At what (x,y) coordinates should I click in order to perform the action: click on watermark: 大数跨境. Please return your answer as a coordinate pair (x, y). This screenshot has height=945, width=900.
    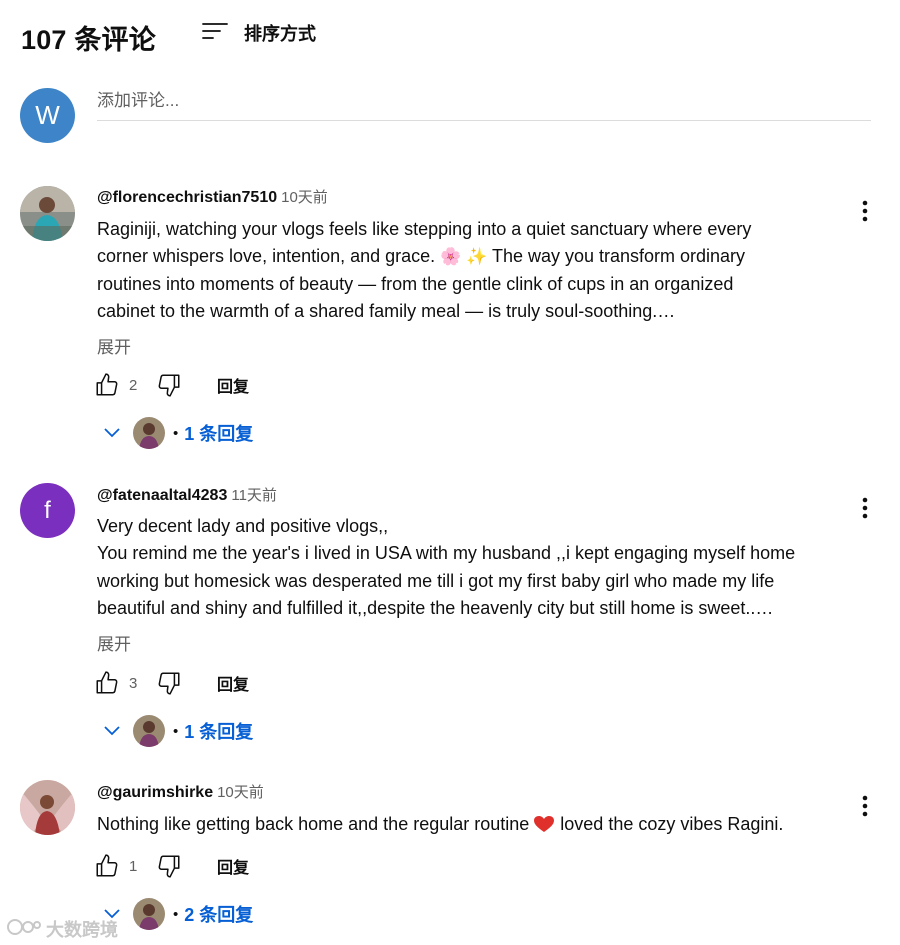
    Looking at the image, I should click on (62, 929).